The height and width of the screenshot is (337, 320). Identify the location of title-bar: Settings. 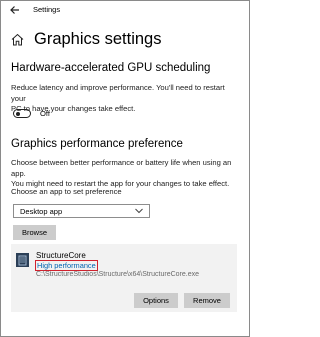
(125, 10).